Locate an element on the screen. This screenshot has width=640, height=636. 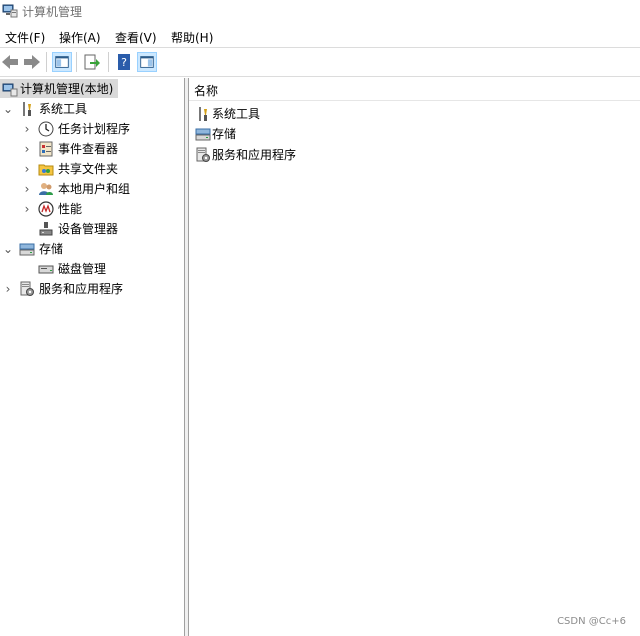
list-item-label: 存储 is located at coordinates (224, 134).